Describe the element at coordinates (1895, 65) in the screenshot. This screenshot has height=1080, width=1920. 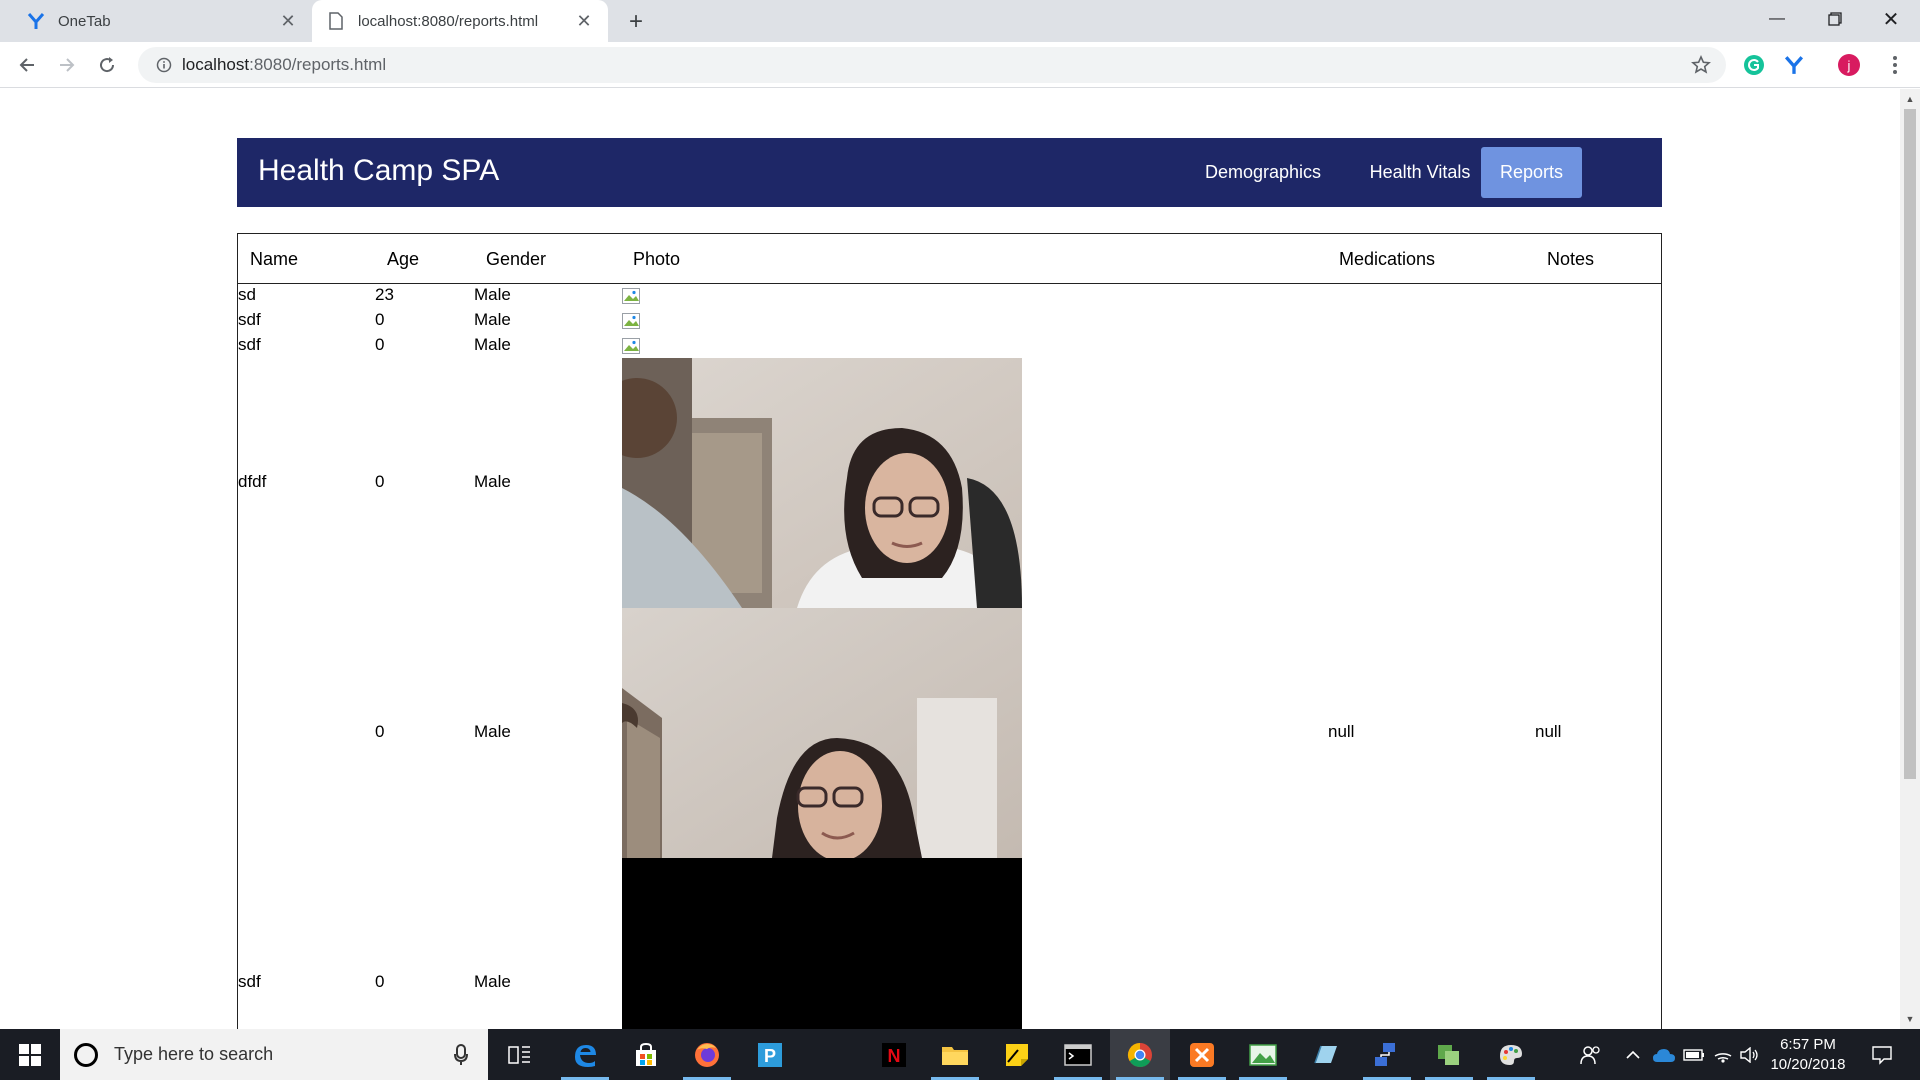
I see `menu-kebab-icon` at that location.